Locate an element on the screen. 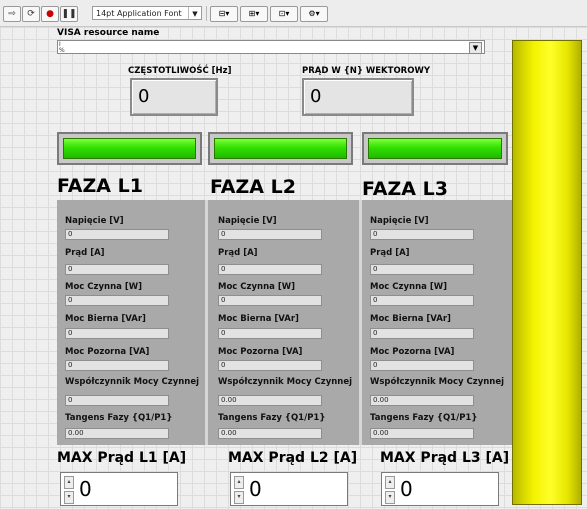  led-l1 is located at coordinates (129, 148).